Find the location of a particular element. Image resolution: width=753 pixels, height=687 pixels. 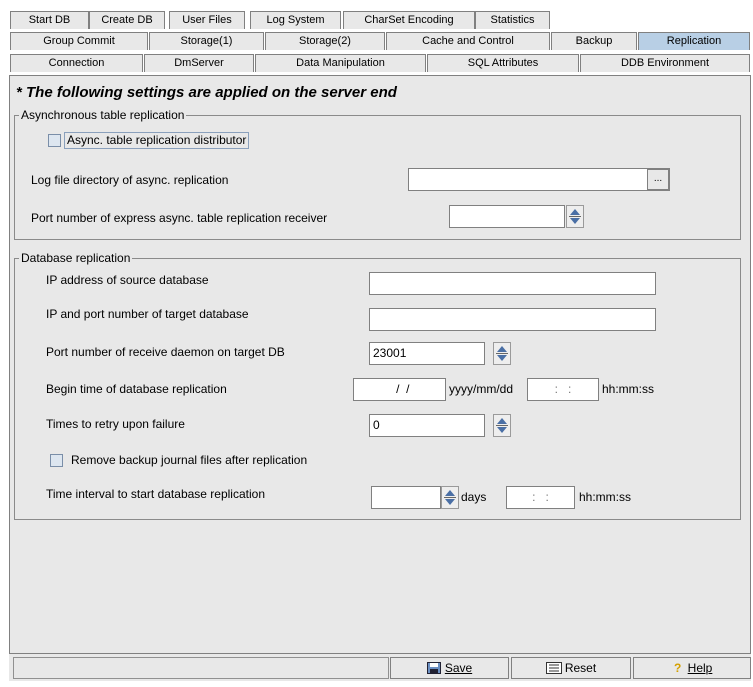

tab-connection: Connection is located at coordinates (76, 63).